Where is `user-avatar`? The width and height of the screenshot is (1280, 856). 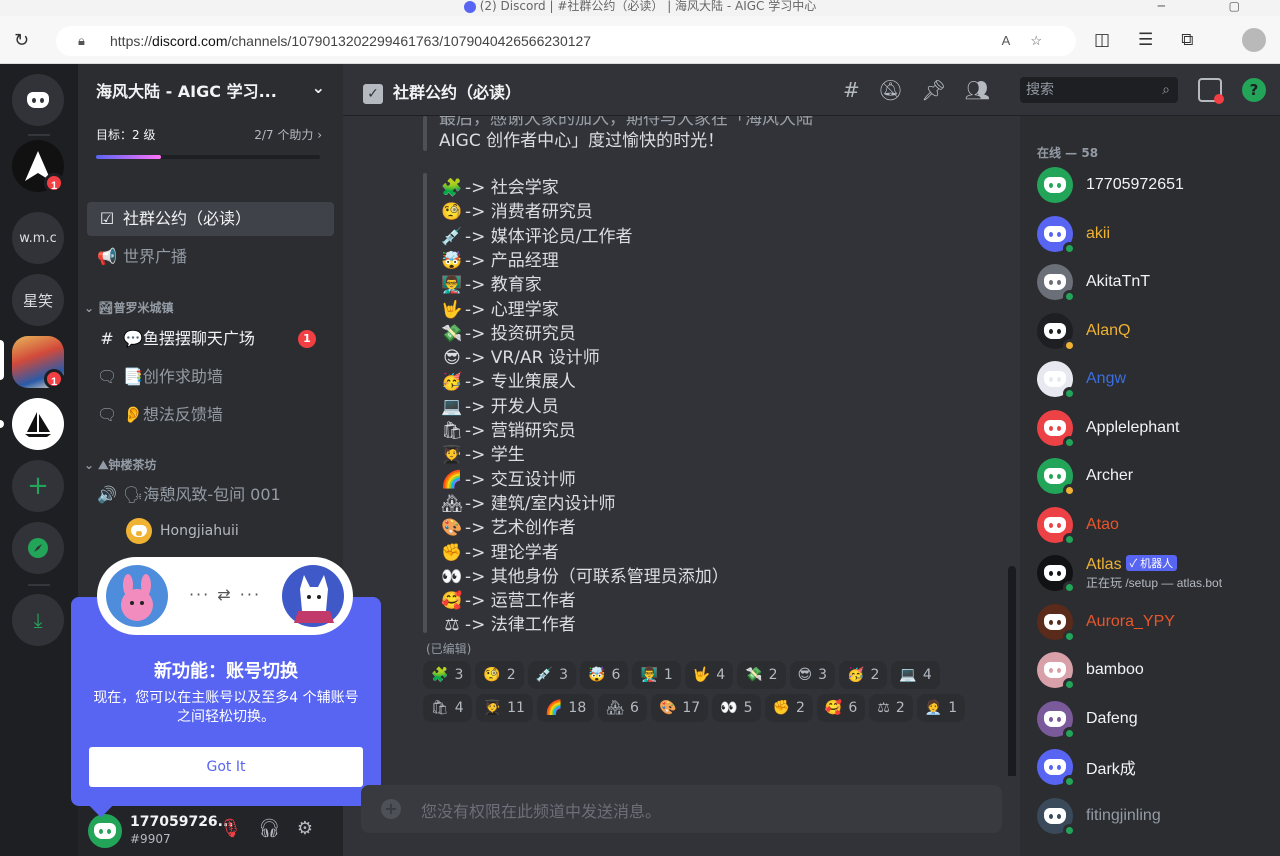 user-avatar is located at coordinates (105, 831).